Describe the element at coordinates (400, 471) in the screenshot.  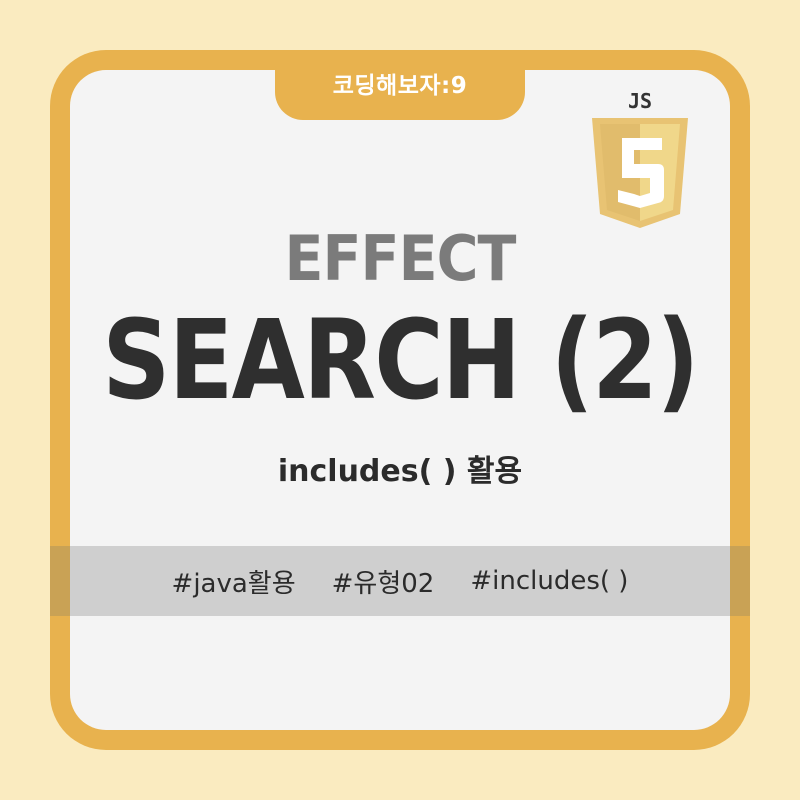
I see `subtitle: includes( ) 활용` at that location.